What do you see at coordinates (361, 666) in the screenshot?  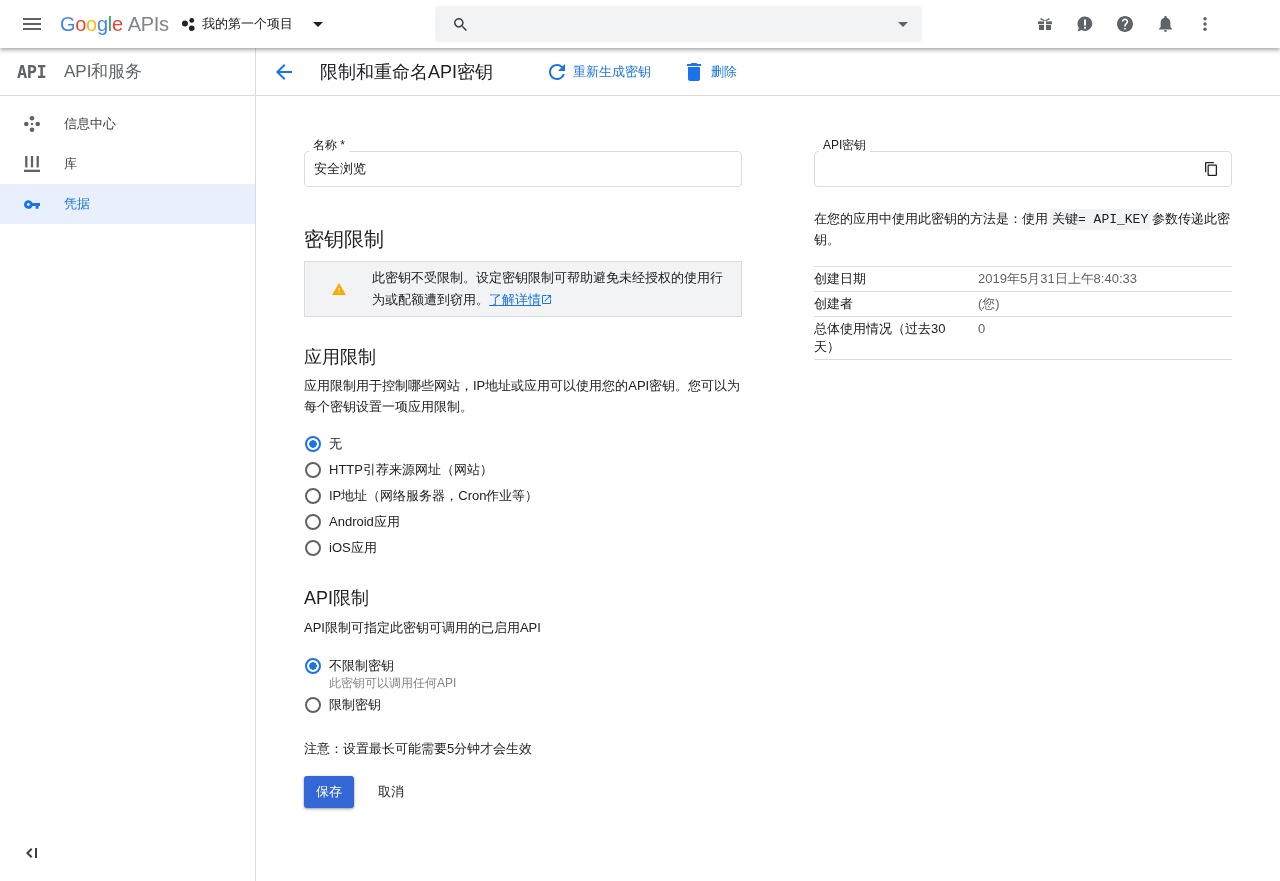 I see `option-label: 不限制密钥` at bounding box center [361, 666].